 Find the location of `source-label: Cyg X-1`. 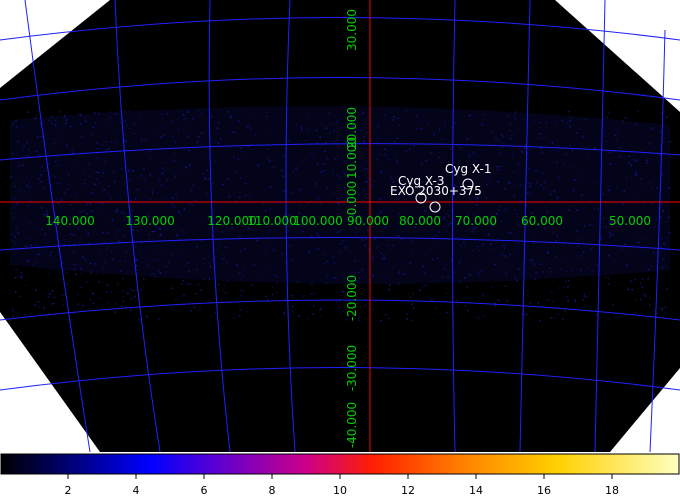

source-label: Cyg X-1 is located at coordinates (468, 169).